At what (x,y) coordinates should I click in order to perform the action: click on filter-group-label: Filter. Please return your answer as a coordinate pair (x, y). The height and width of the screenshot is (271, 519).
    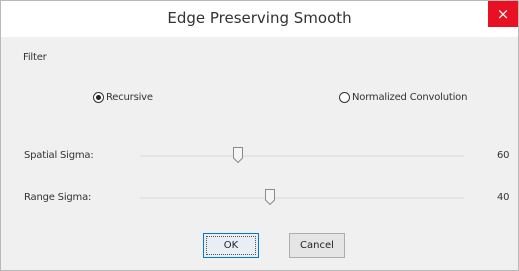
    Looking at the image, I should click on (35, 57).